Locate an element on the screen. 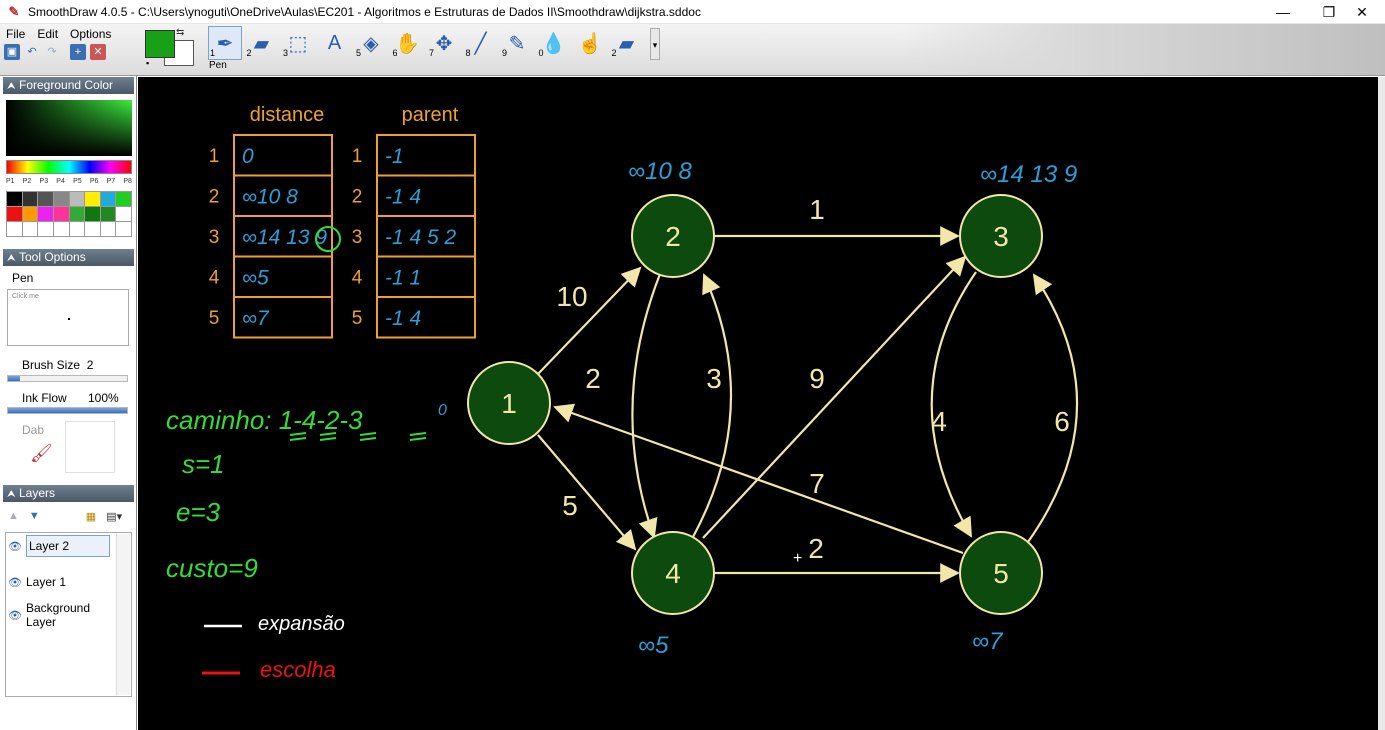 This screenshot has width=1385, height=730. layer-properties-icon: ▦ is located at coordinates (91, 516).